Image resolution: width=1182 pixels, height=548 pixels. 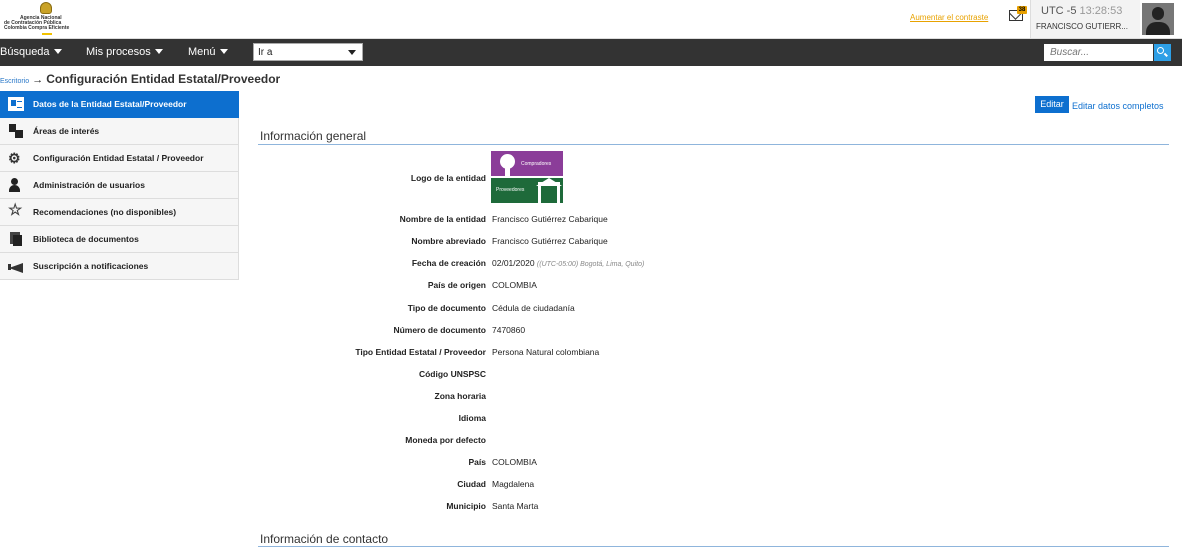 What do you see at coordinates (16, 104) in the screenshot?
I see `id-card-icon` at bounding box center [16, 104].